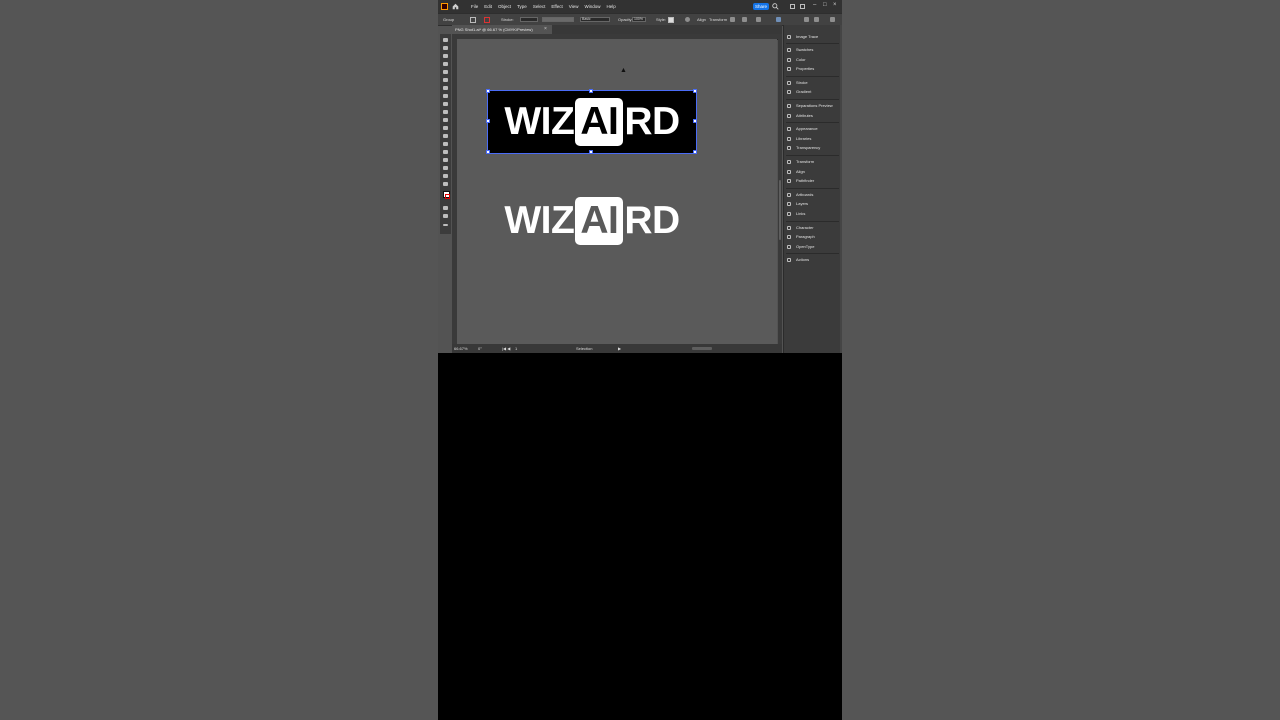  What do you see at coordinates (761, 6) in the screenshot?
I see `share-button: Share` at bounding box center [761, 6].